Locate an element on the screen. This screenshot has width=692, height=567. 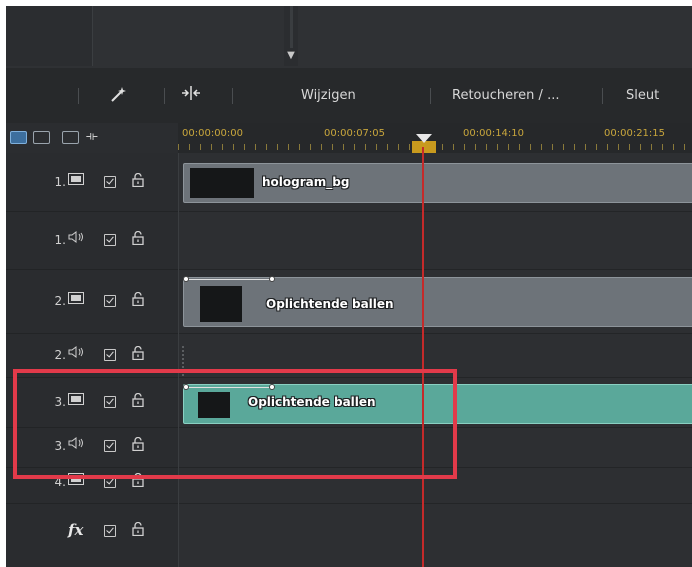
lane-1-audio is located at coordinates (435, 240).